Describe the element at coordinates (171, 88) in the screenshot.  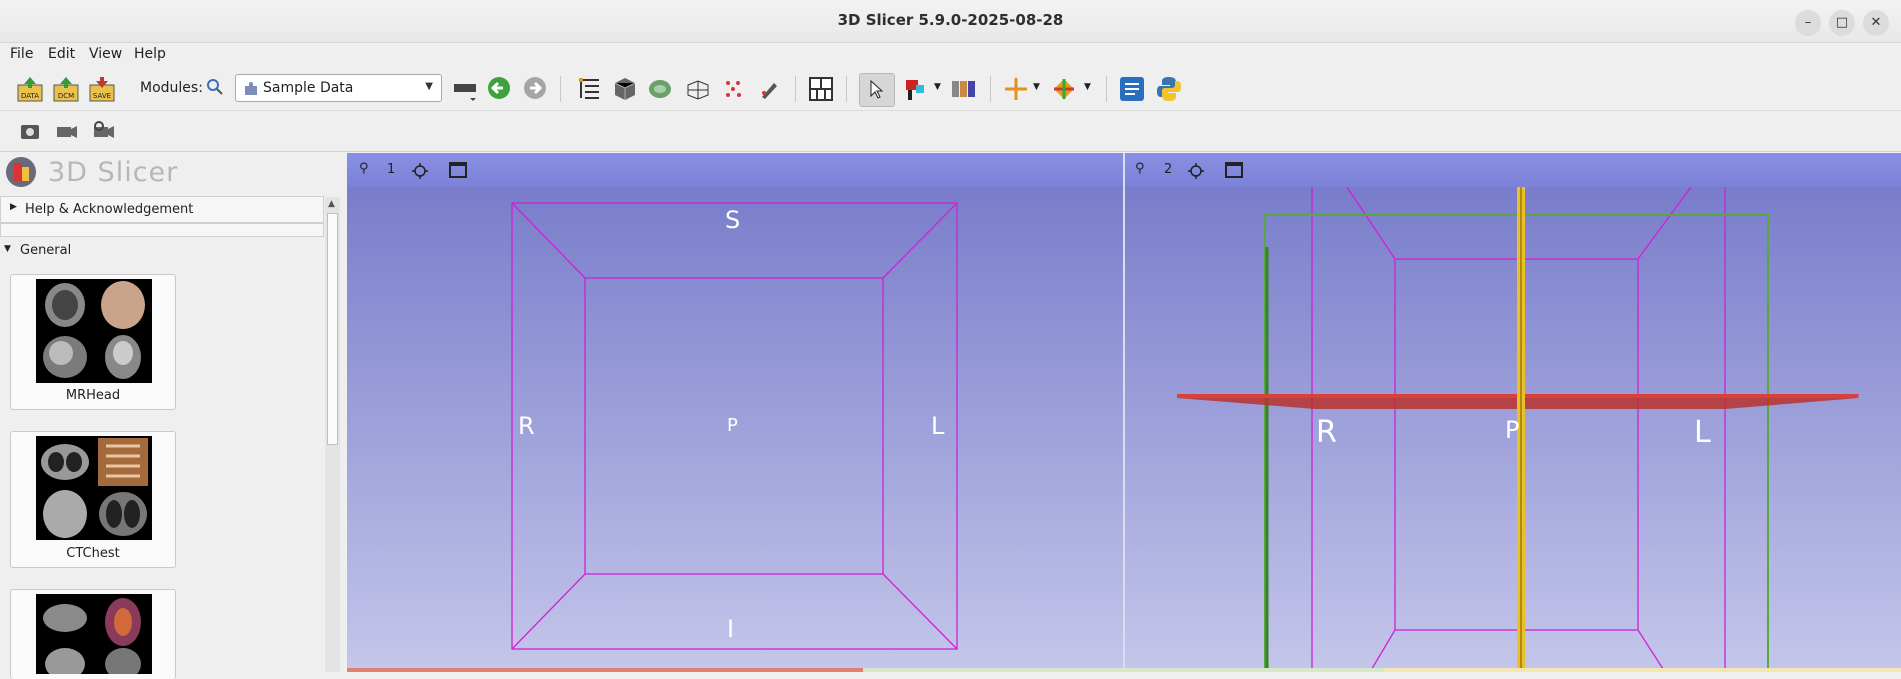
I see `modules-label: Modules:` at that location.